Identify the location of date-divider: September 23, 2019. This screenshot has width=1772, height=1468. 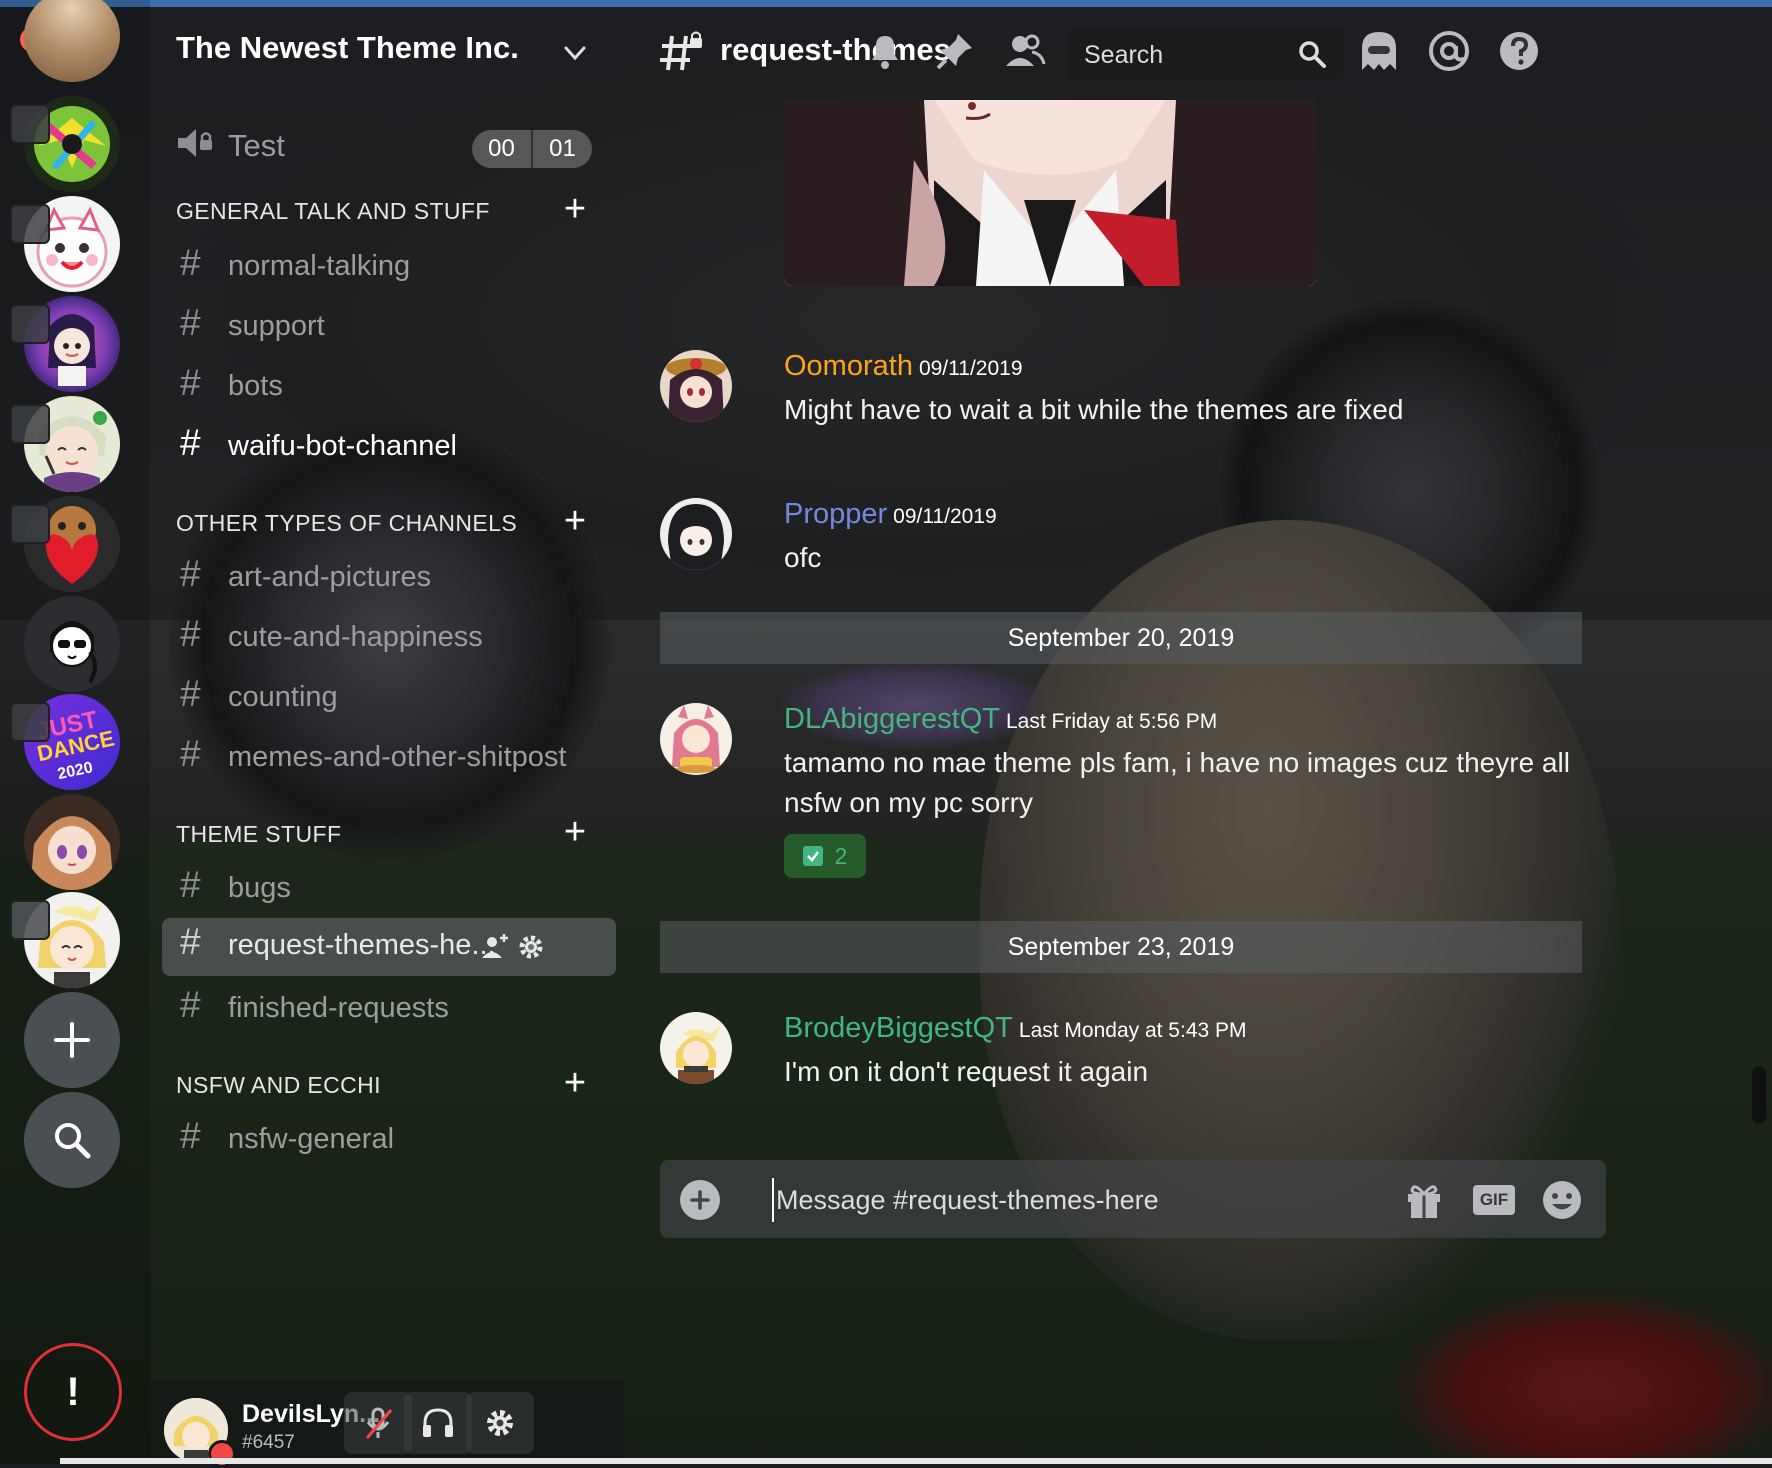
(1121, 947).